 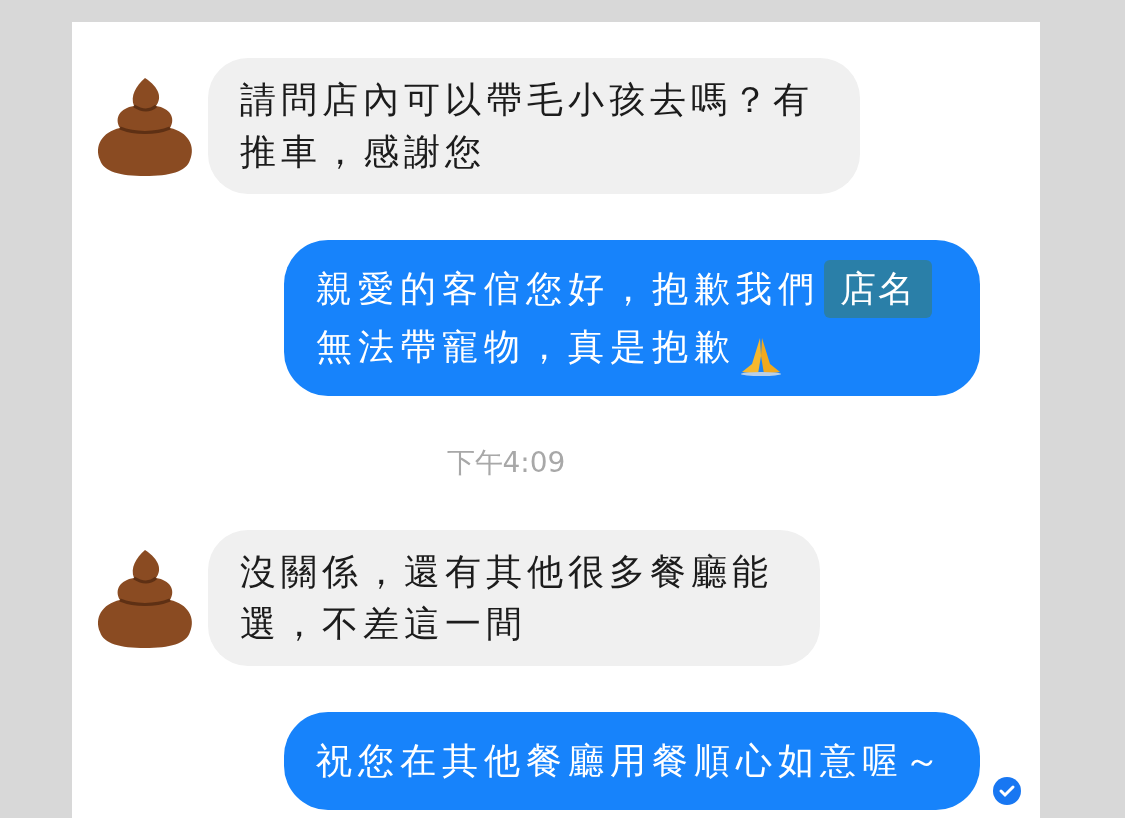 What do you see at coordinates (506, 463) in the screenshot?
I see `timestamp: 下午4:09` at bounding box center [506, 463].